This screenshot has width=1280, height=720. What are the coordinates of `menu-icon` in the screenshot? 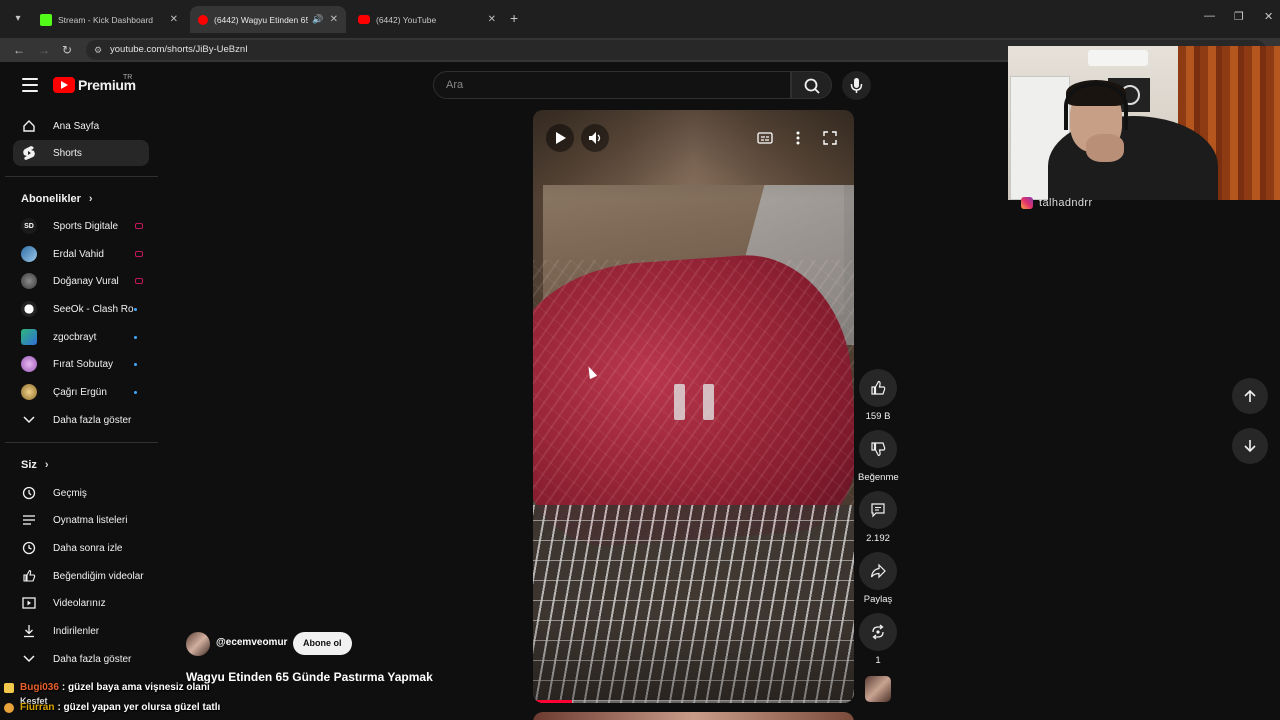 It's located at (30, 85).